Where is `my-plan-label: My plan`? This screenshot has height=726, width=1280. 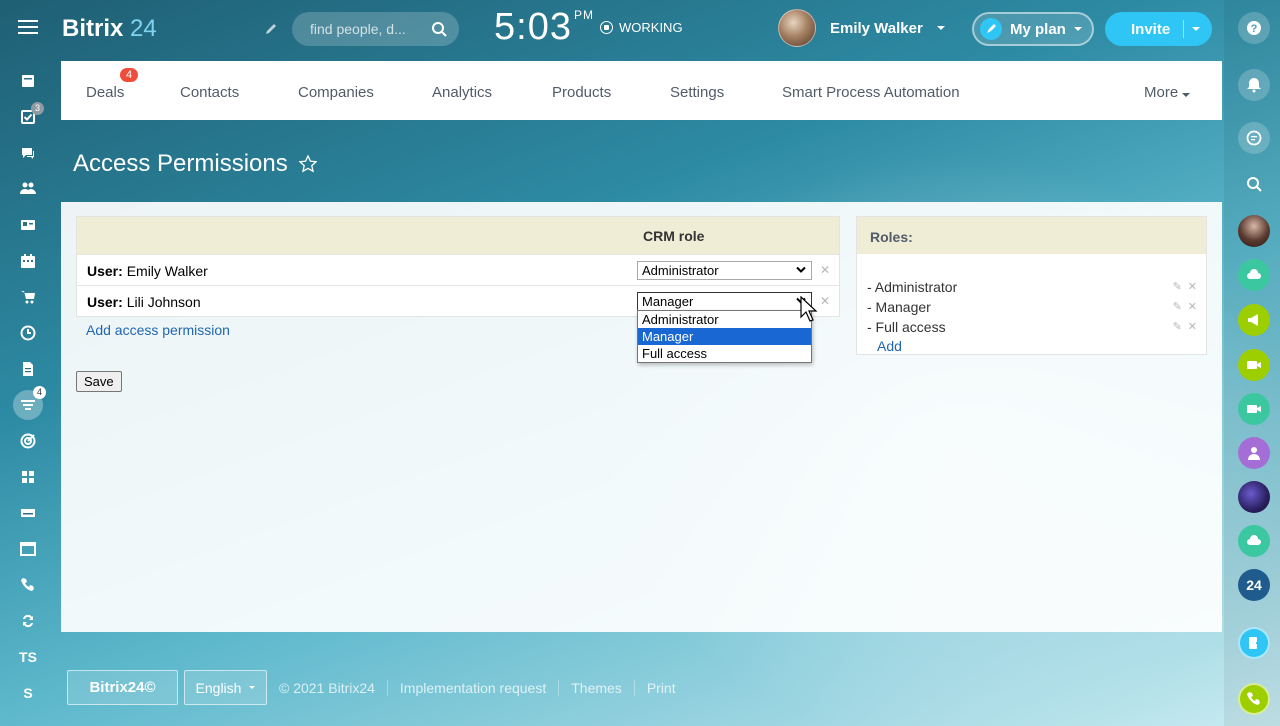 my-plan-label: My plan is located at coordinates (1038, 29).